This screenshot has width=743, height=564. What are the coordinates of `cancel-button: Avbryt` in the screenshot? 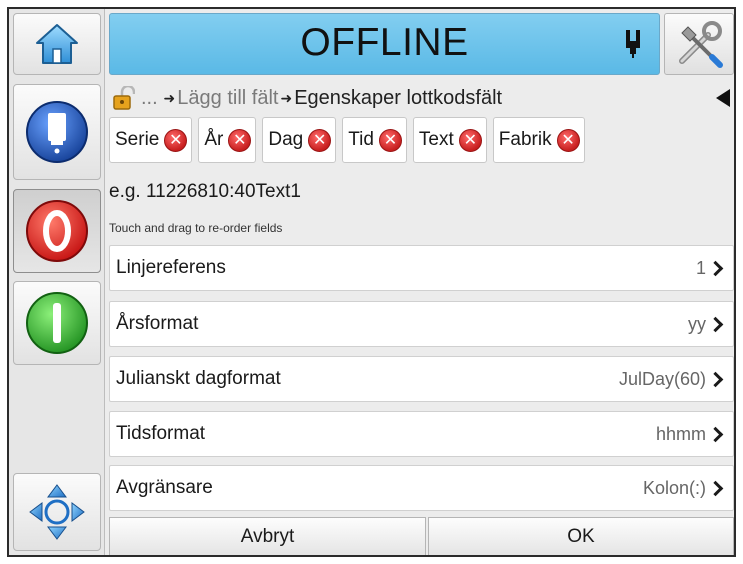 It's located at (267, 536).